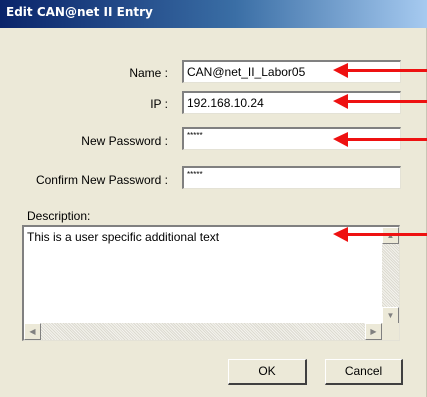 Image resolution: width=427 pixels, height=397 pixels. What do you see at coordinates (101, 180) in the screenshot?
I see `confirm-password-label: Confirm New Password :` at bounding box center [101, 180].